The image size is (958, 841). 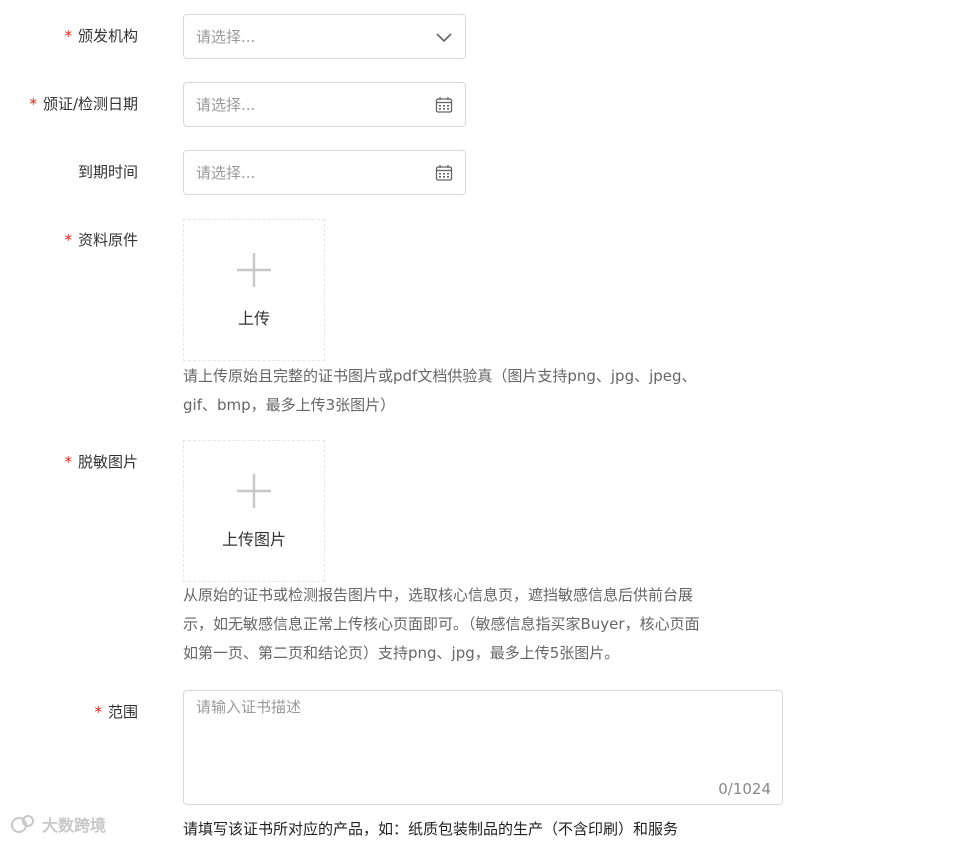 I want to click on chevron-down-icon, so click(x=444, y=38).